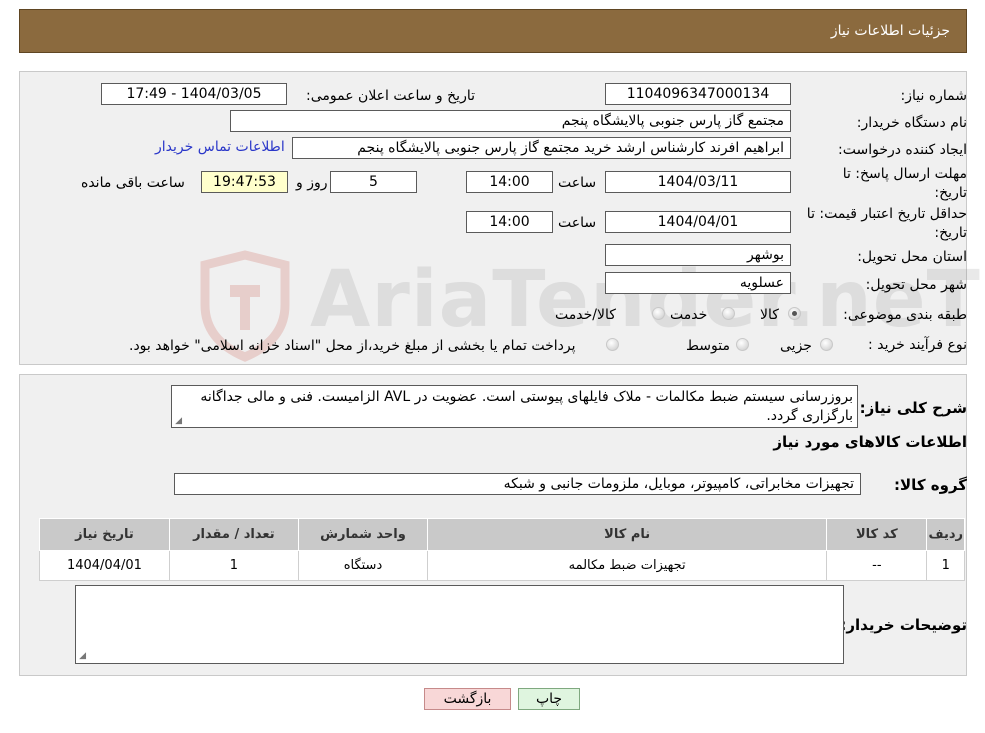 This screenshot has height=733, width=985. Describe the element at coordinates (104, 534) in the screenshot. I see `col-need-date: تاریخ نیاز` at that location.